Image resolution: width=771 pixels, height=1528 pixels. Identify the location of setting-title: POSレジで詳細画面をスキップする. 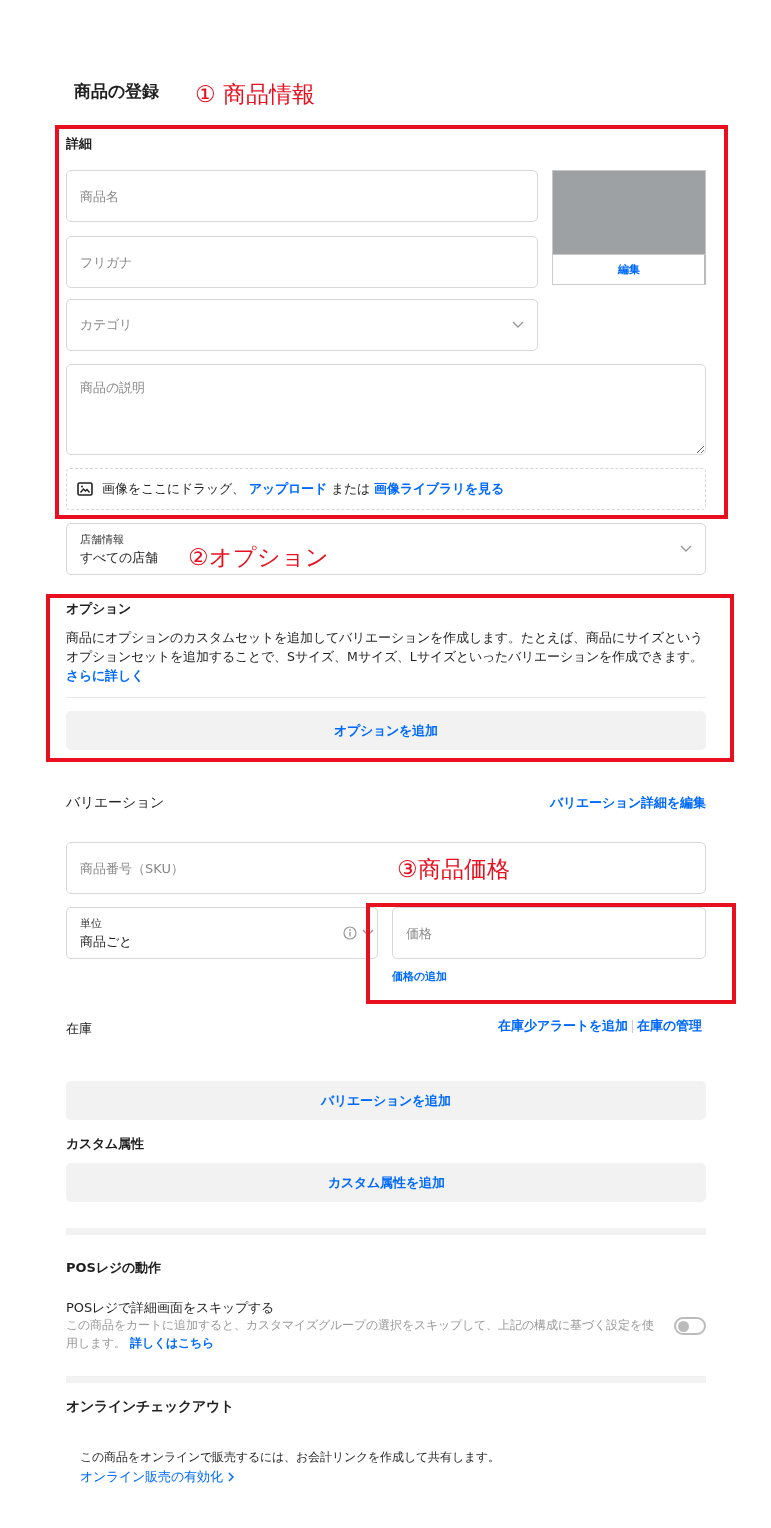
(171, 1308).